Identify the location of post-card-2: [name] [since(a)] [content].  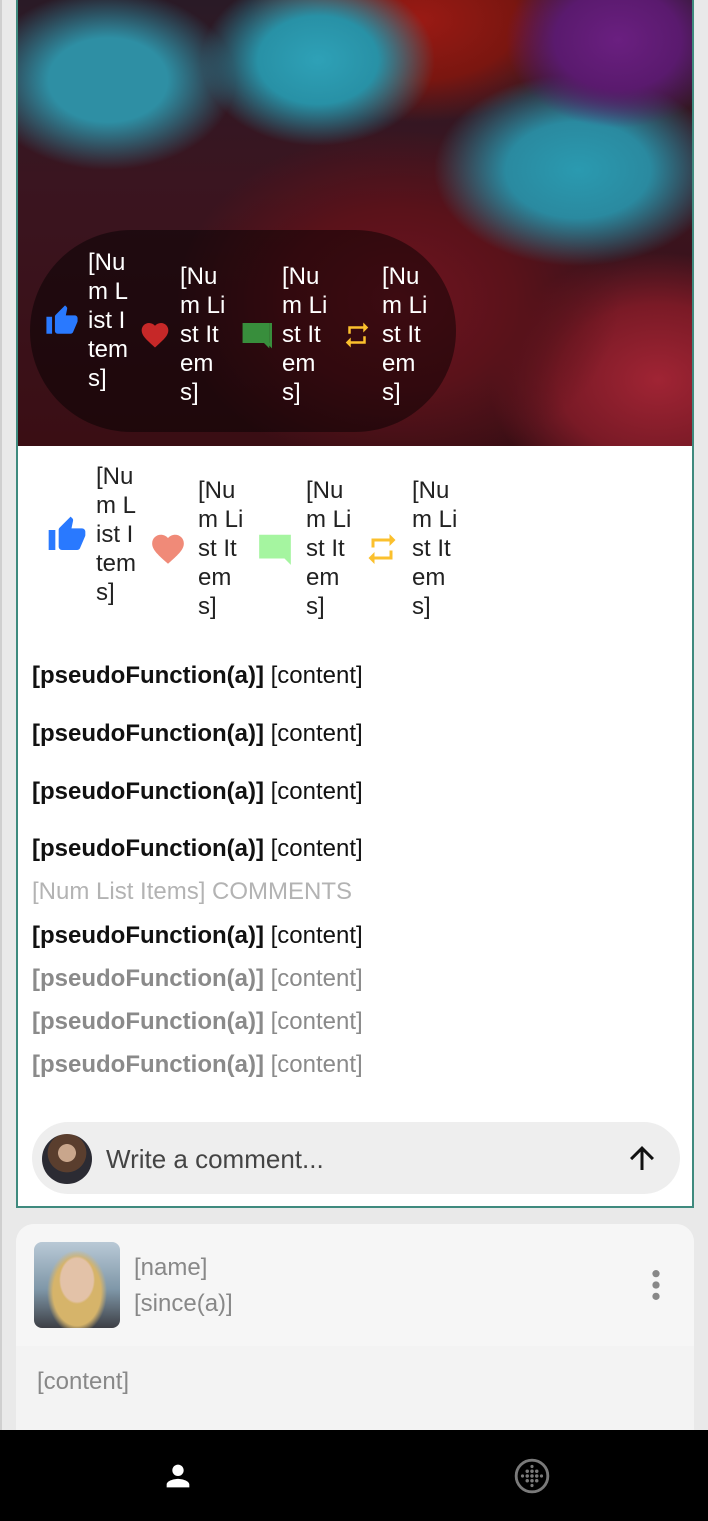
(355, 1327).